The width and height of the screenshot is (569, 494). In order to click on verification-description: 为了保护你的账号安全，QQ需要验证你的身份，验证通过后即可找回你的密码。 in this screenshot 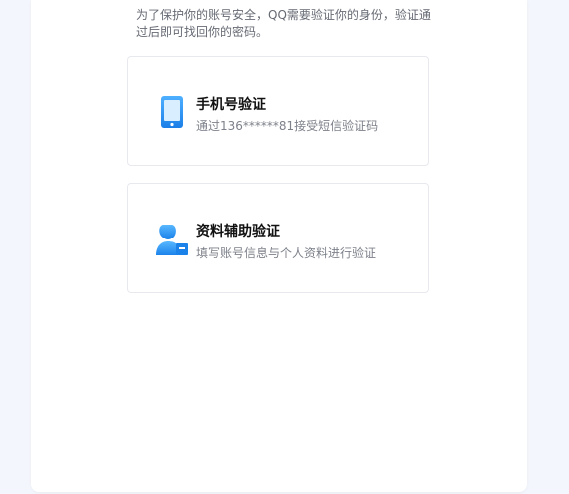, I will do `click(283, 23)`.